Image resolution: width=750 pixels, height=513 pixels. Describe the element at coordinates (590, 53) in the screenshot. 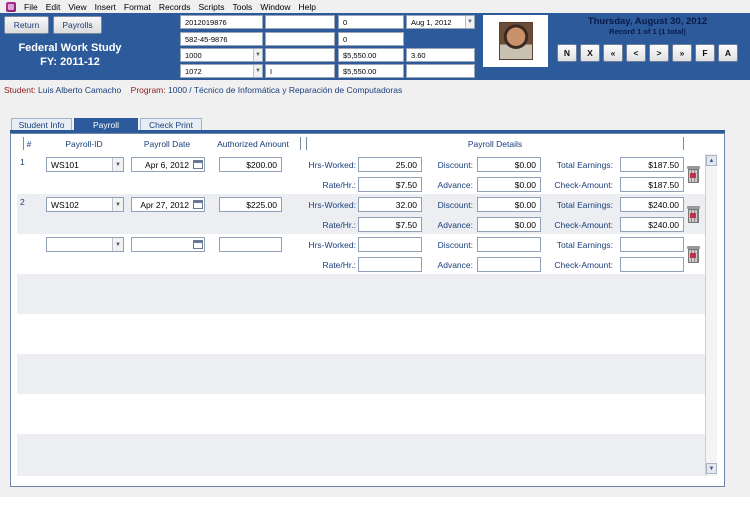

I see `delete-record-button: X` at that location.